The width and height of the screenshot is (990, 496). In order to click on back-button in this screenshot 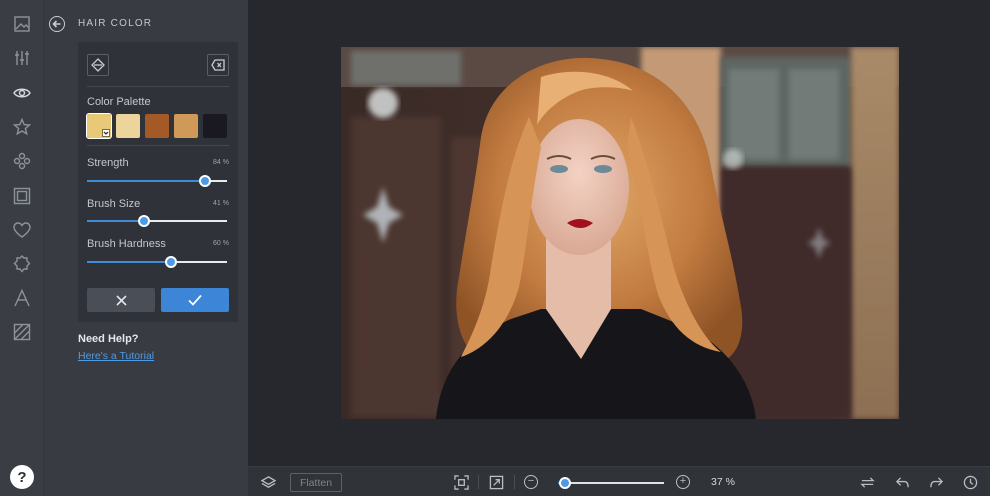, I will do `click(57, 24)`.